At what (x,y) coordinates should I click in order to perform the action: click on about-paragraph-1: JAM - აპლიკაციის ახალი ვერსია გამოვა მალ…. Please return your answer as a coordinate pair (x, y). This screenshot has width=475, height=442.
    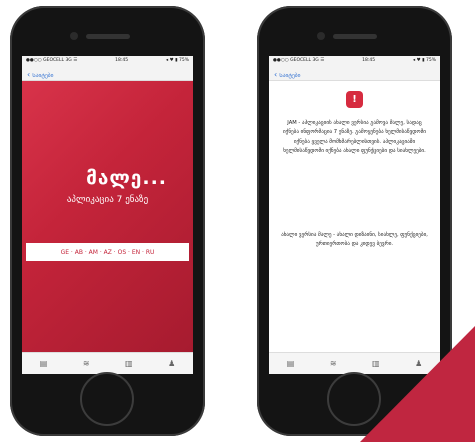
    Looking at the image, I should click on (354, 137).